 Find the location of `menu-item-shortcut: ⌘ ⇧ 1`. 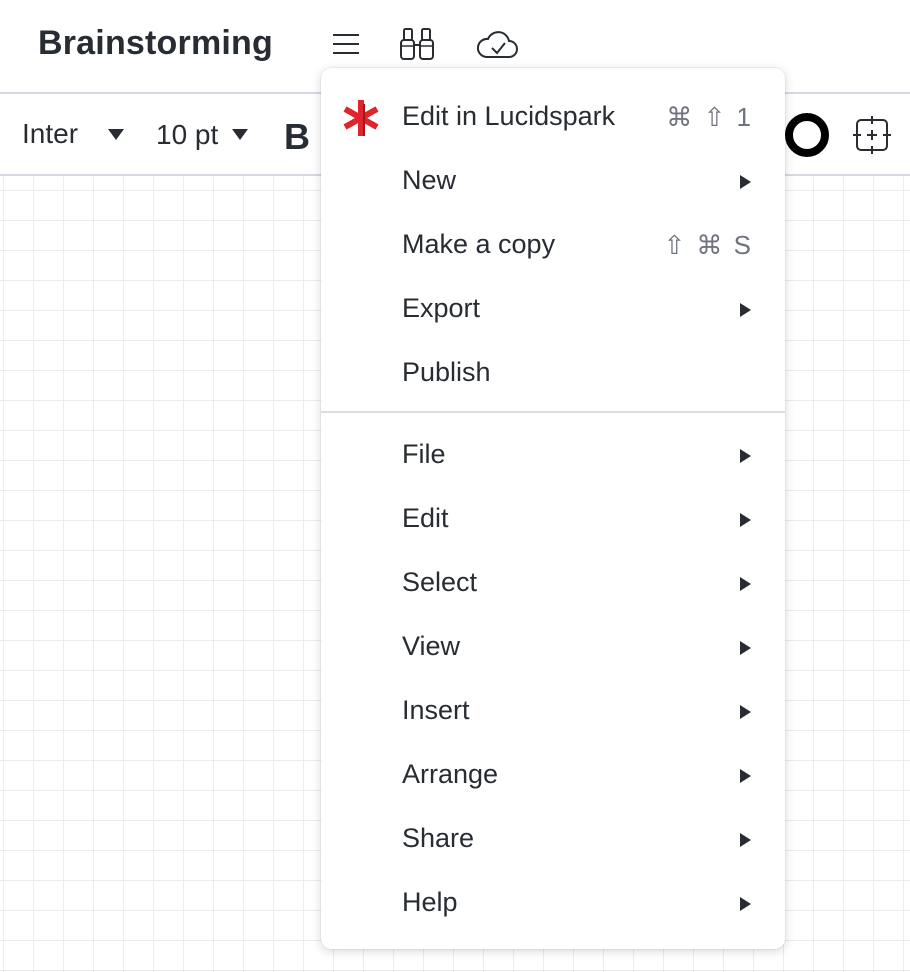

menu-item-shortcut: ⌘ ⇧ 1 is located at coordinates (709, 117).